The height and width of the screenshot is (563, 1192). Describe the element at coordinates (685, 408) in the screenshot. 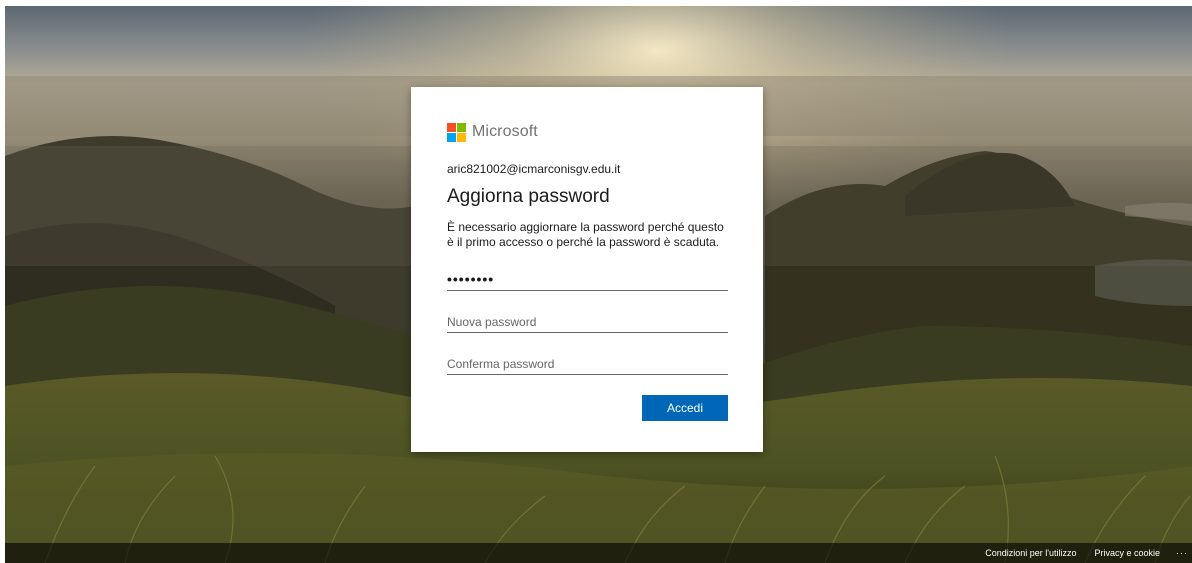

I see `submit-button: Accedi` at that location.